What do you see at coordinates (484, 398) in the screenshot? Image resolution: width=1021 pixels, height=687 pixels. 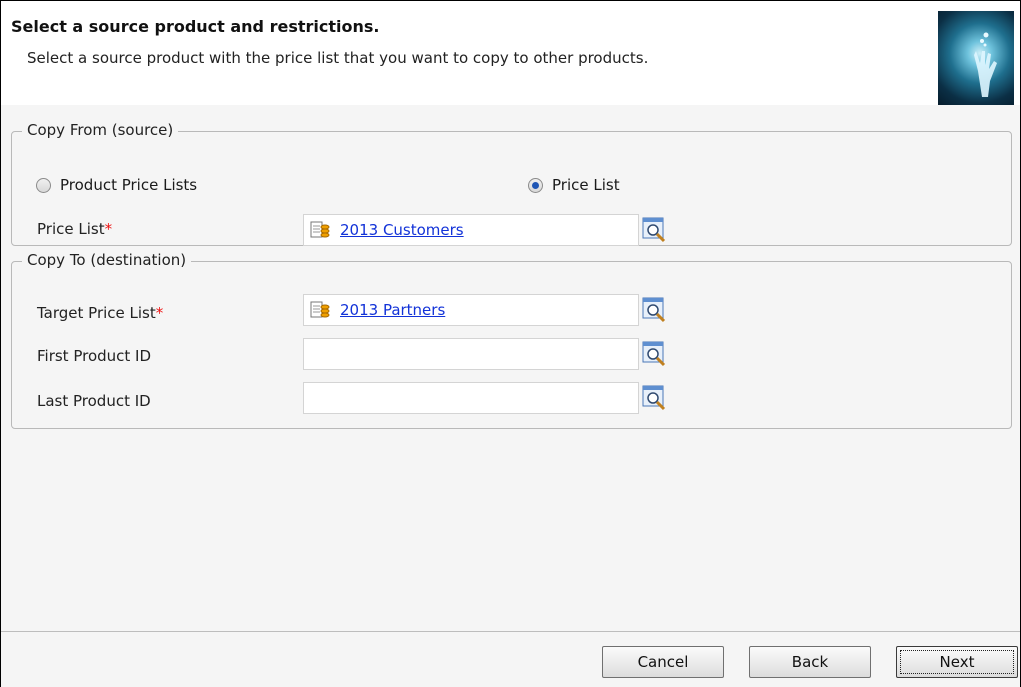 I see `last-product-id-lookup` at bounding box center [484, 398].